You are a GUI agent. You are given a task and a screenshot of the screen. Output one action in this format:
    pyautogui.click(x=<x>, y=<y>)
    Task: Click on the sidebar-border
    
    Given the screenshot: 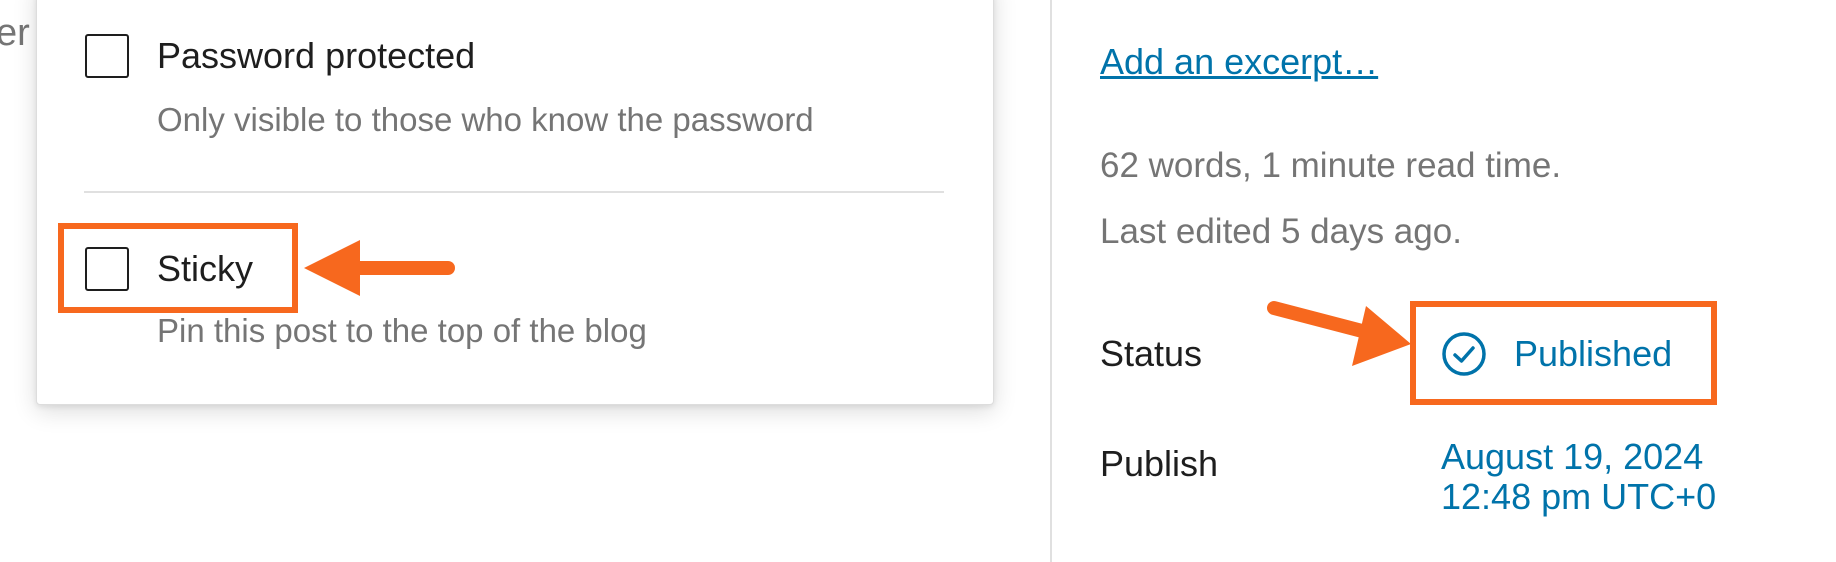 What is the action you would take?
    pyautogui.click(x=1051, y=281)
    